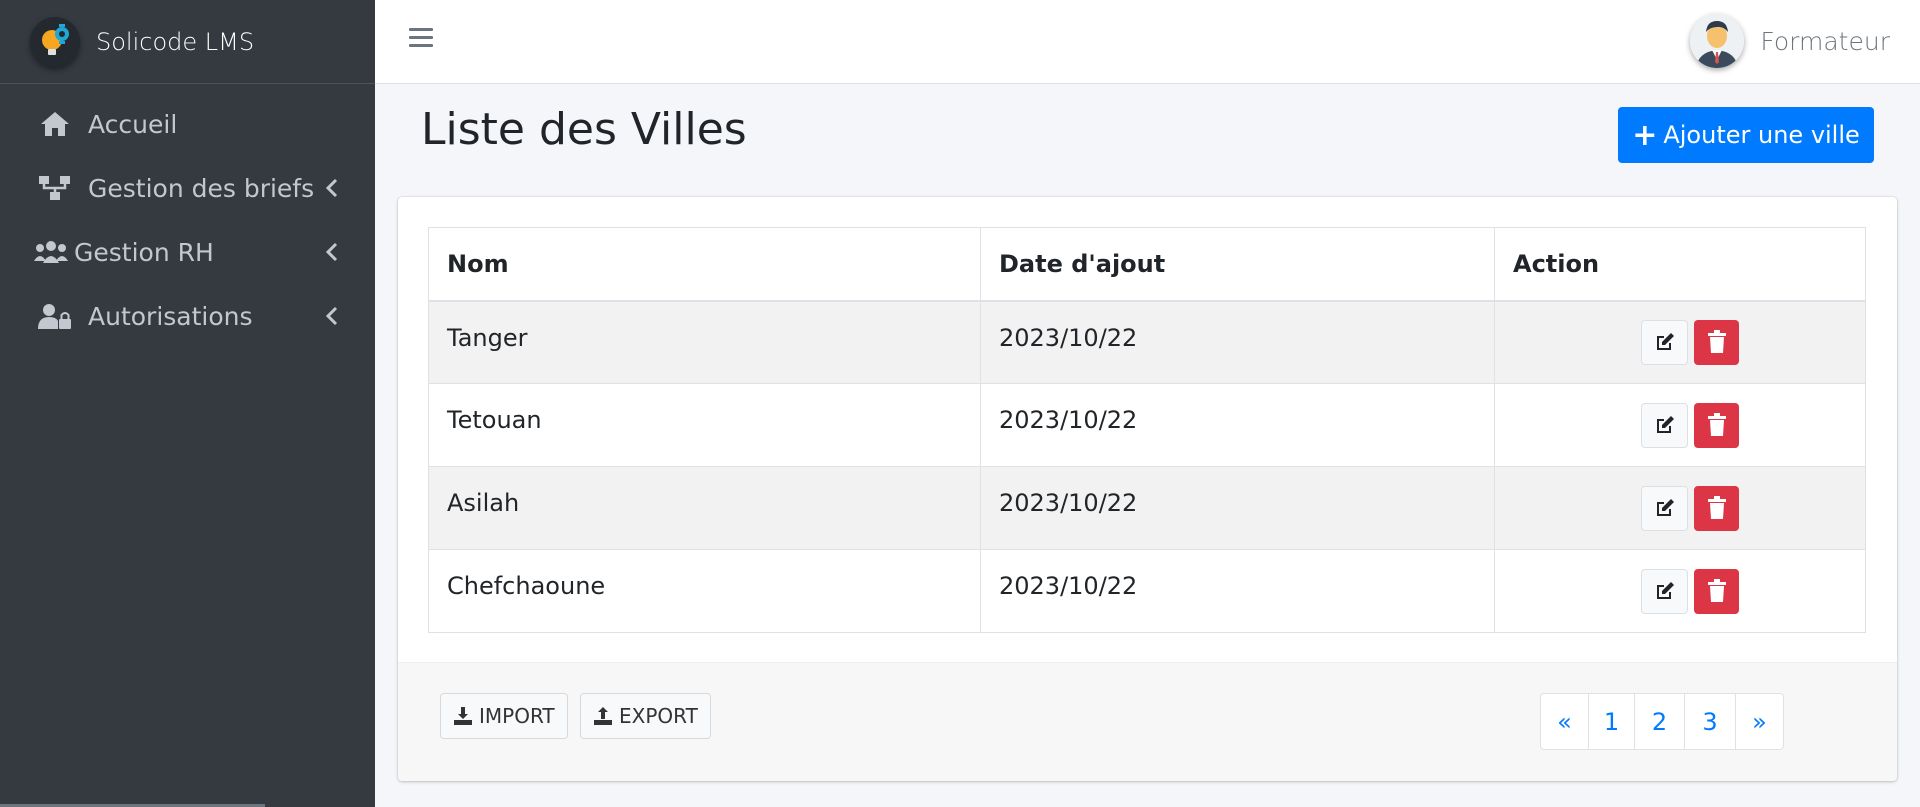  Describe the element at coordinates (1645, 135) in the screenshot. I see `plus-icon: +` at that location.